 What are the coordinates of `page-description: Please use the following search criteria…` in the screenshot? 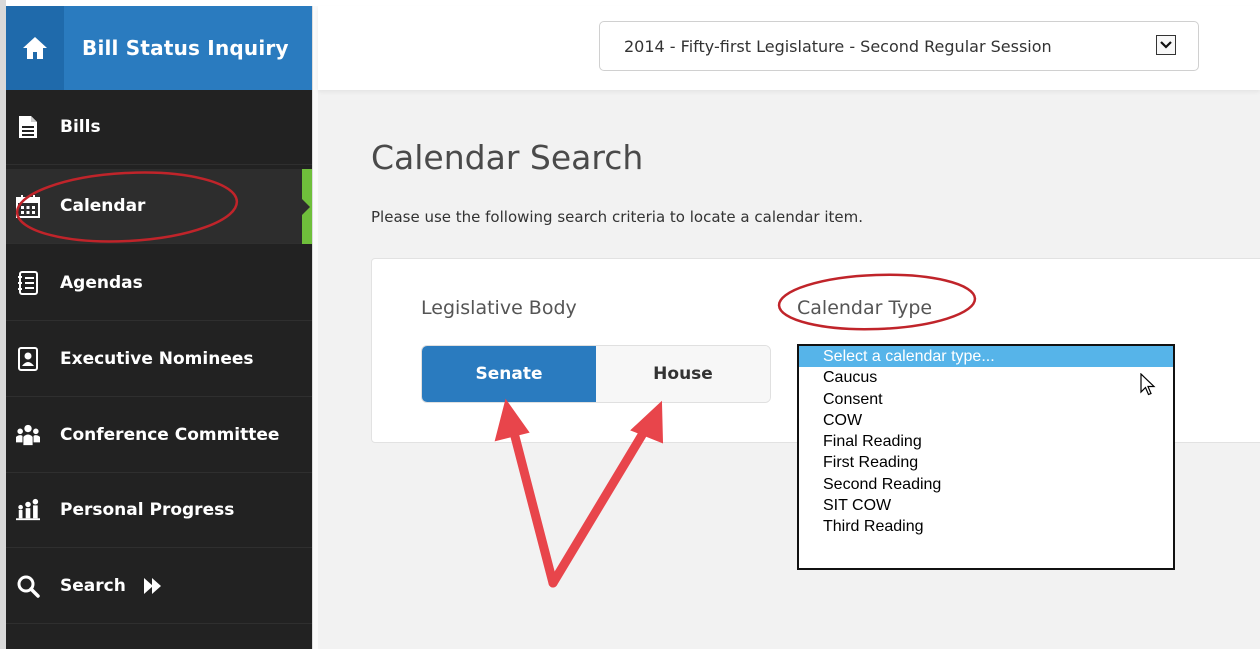 It's located at (617, 217).